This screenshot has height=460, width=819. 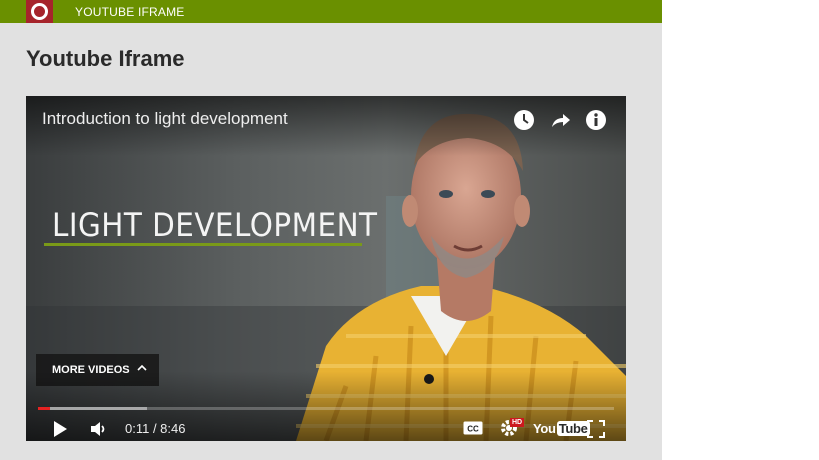 I want to click on progress-buffered, so click(x=93, y=408).